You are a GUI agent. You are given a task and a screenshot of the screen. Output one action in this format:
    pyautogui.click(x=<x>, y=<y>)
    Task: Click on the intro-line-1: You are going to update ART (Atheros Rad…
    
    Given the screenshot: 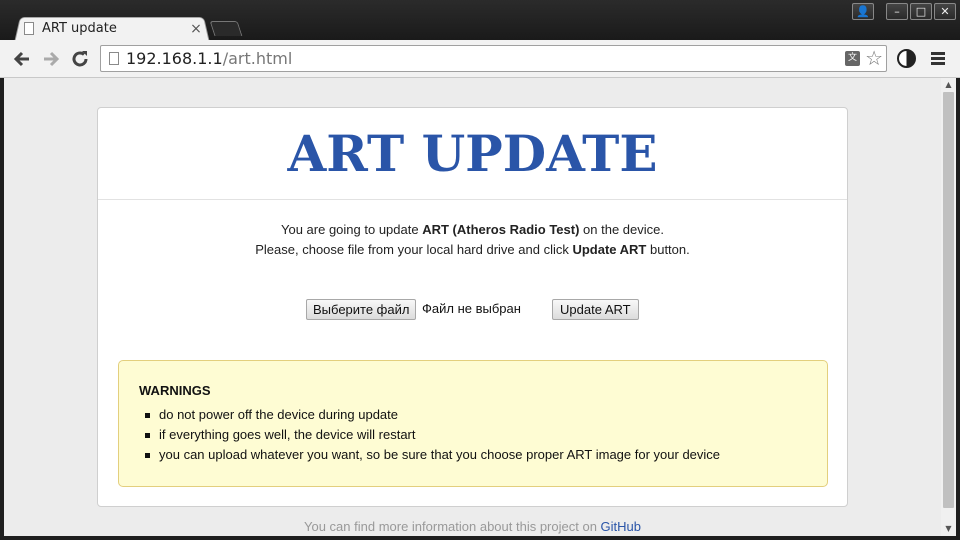 What is the action you would take?
    pyautogui.click(x=472, y=229)
    